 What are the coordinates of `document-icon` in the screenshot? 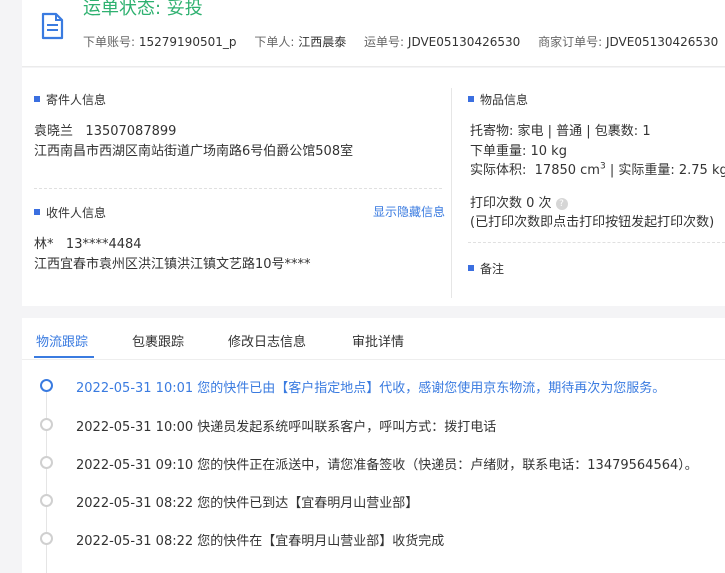 It's located at (52, 26).